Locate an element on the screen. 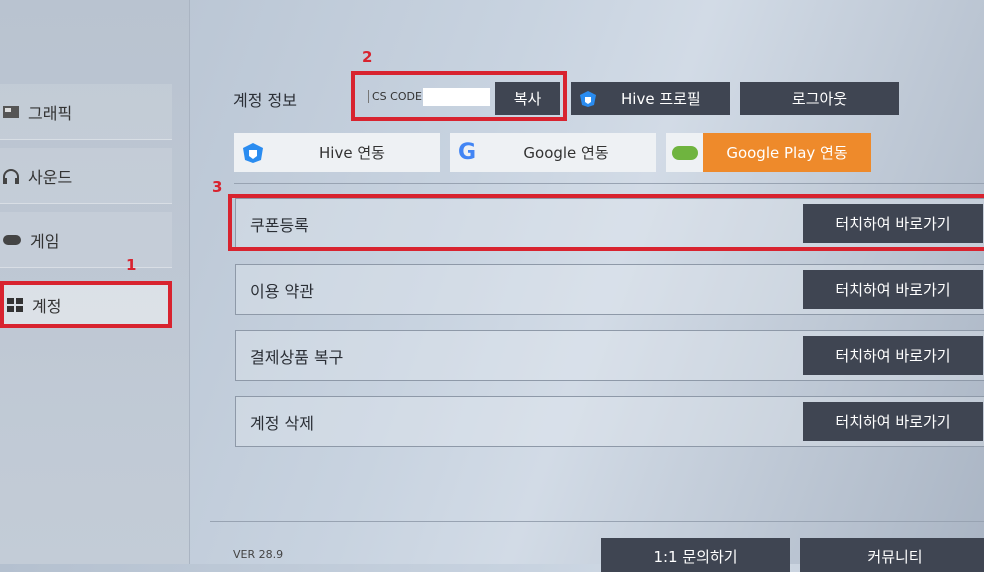 The height and width of the screenshot is (572, 984). row-label: 결제상품 복구 is located at coordinates (297, 357).